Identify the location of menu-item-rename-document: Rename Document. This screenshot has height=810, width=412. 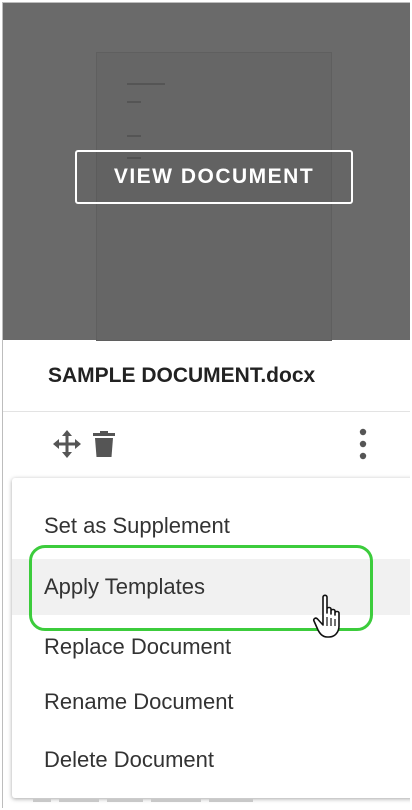
(211, 702).